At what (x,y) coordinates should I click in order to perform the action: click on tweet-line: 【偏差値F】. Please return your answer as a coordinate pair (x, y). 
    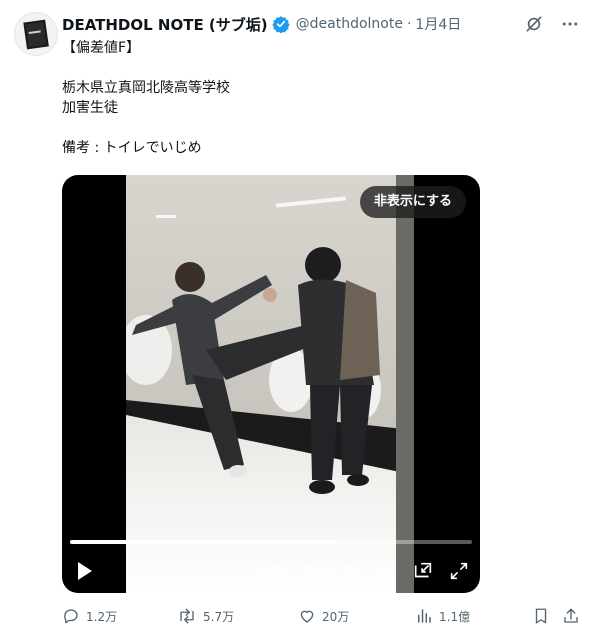
    Looking at the image, I should click on (101, 48).